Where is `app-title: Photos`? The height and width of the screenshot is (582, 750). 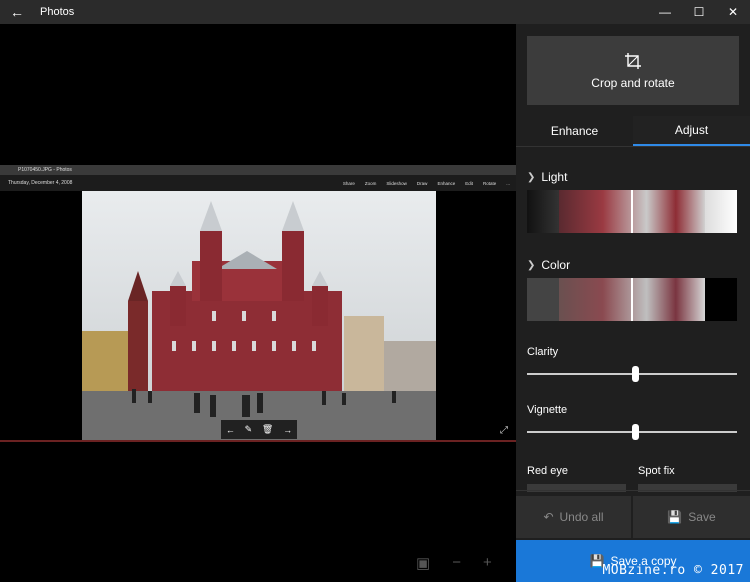 app-title: Photos is located at coordinates (57, 12).